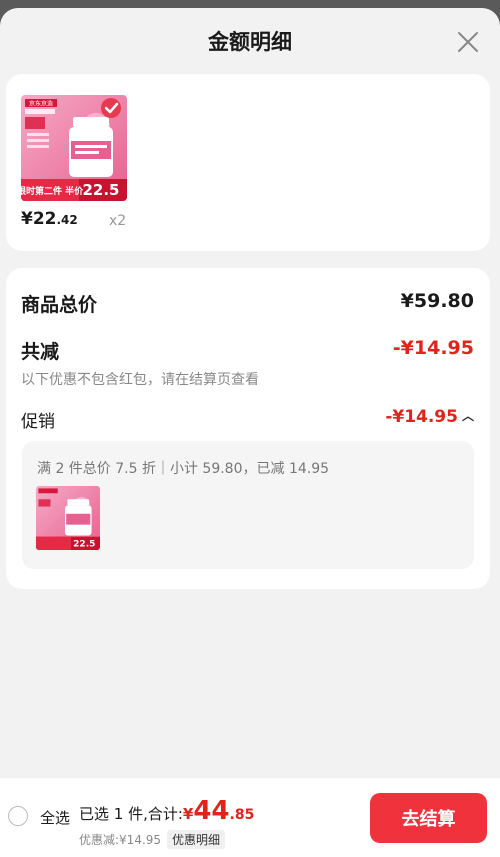 The image size is (500, 857). What do you see at coordinates (38, 422) in the screenshot?
I see `promotion-label: 促销` at bounding box center [38, 422].